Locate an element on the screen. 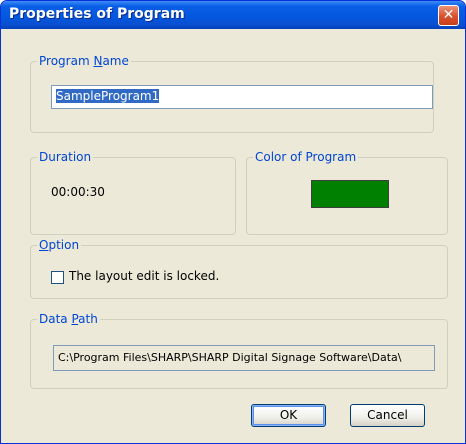 Image resolution: width=466 pixels, height=444 pixels. option-group: Option The layout edit is locked. is located at coordinates (239, 268).